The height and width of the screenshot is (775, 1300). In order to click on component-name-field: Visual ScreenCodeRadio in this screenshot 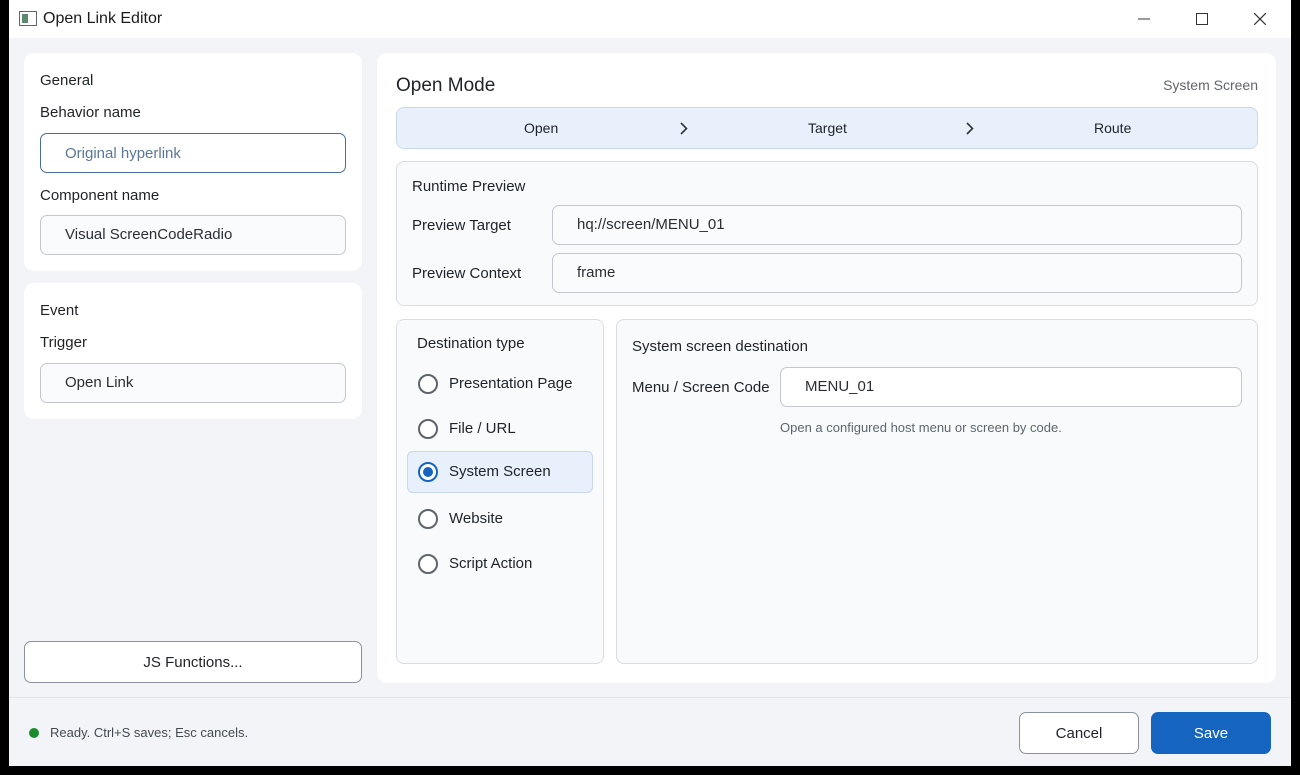, I will do `click(193, 235)`.